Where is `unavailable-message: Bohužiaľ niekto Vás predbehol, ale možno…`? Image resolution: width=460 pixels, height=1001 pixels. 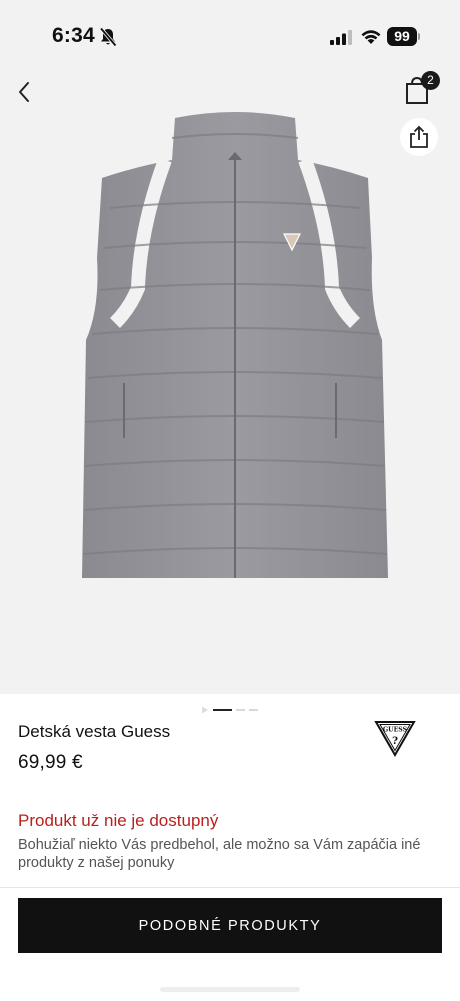
unavailable-message: Bohužiaľ niekto Vás predbehol, ale možno… is located at coordinates (219, 854).